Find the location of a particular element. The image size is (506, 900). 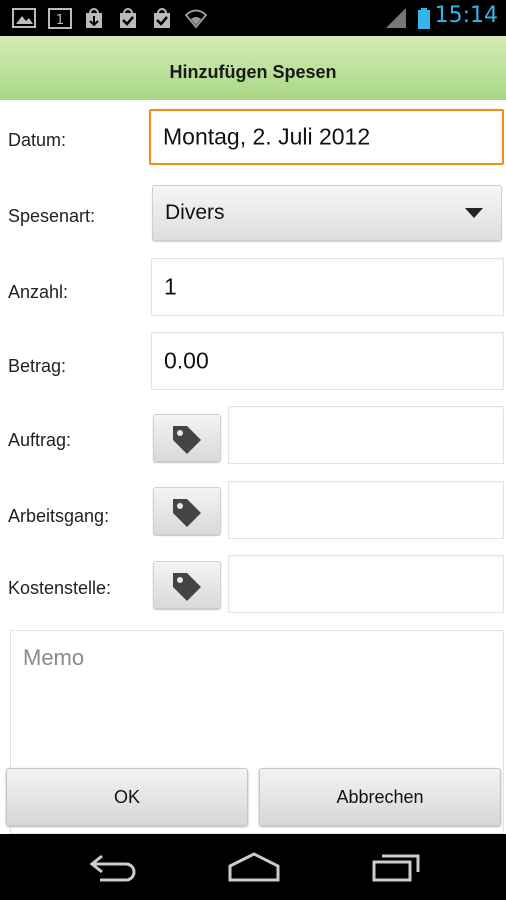

anzahl-label: Anzahl: is located at coordinates (38, 292).